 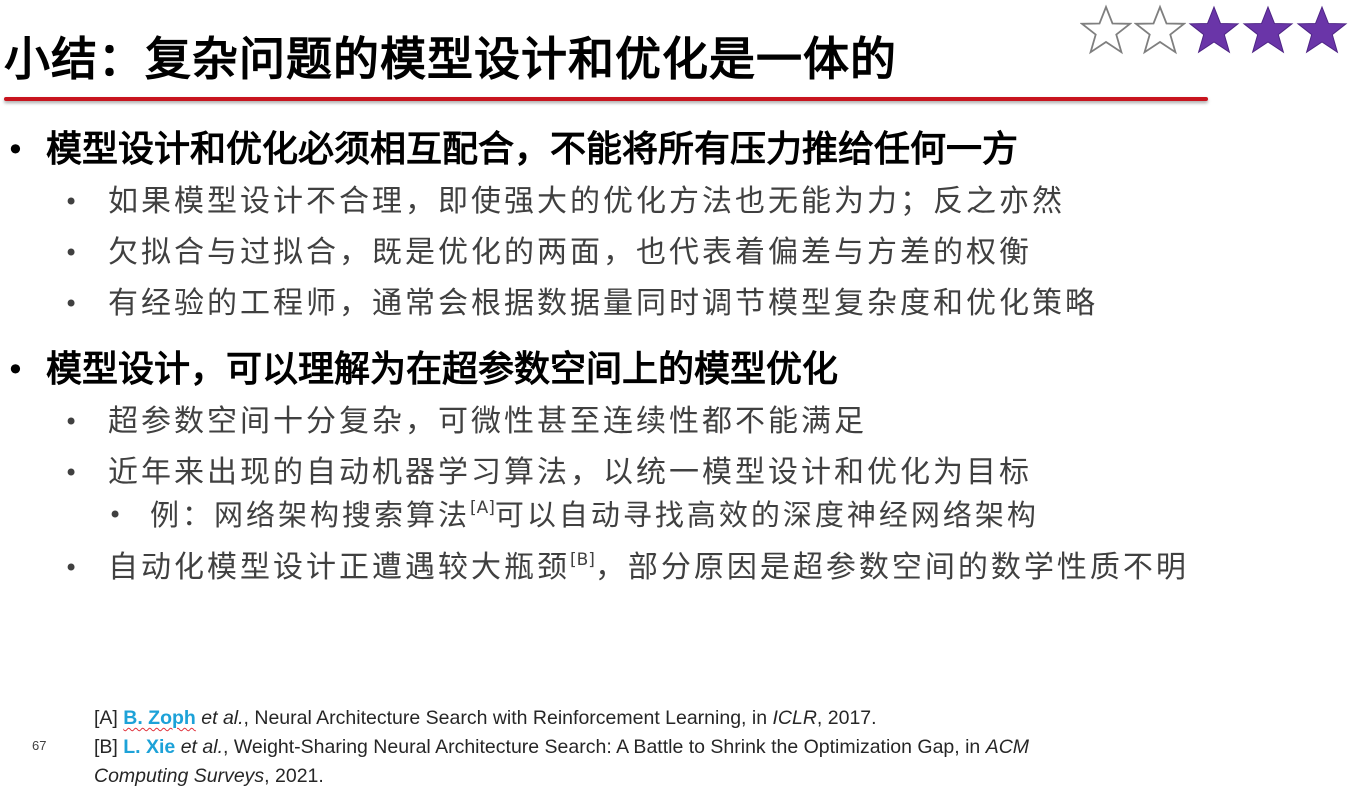 What do you see at coordinates (109, 747) in the screenshot?
I see `reference-label: [B]` at bounding box center [109, 747].